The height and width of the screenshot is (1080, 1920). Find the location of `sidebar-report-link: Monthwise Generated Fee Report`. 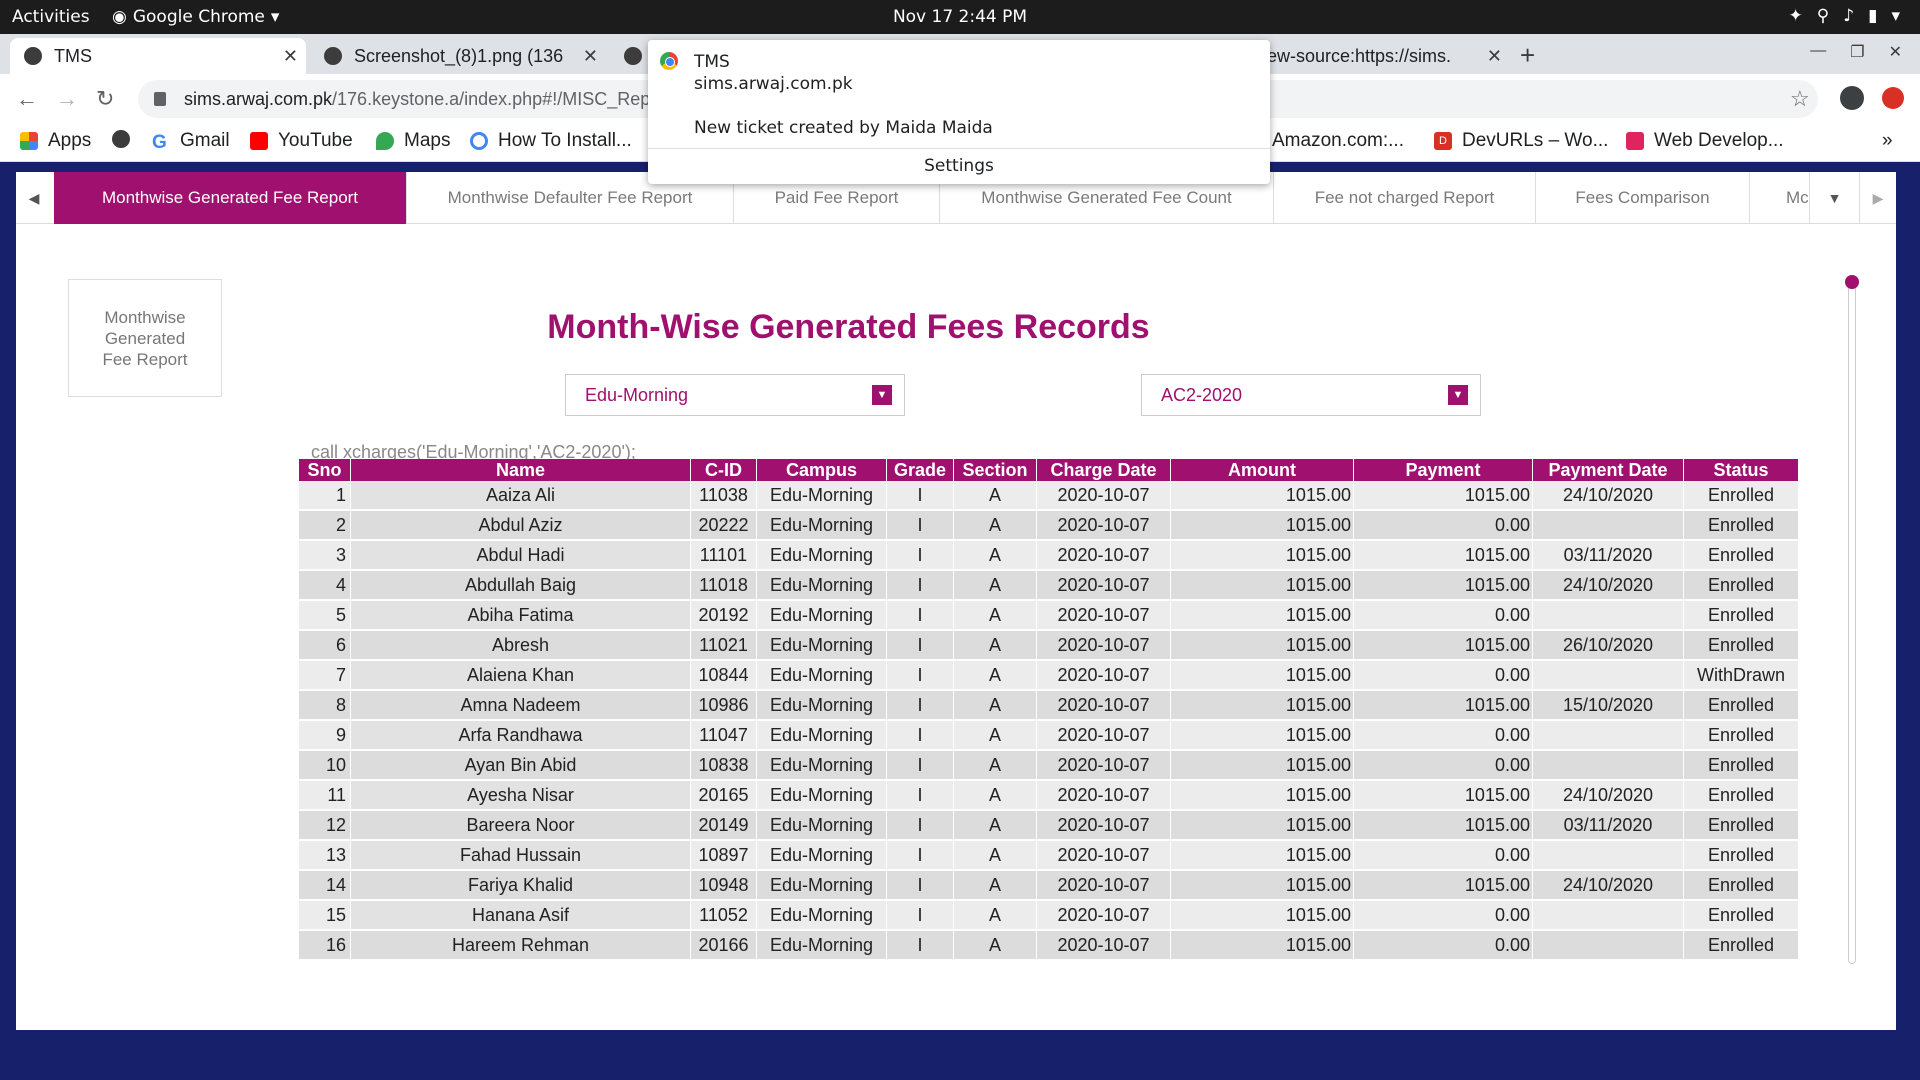

sidebar-report-link: Monthwise Generated Fee Report is located at coordinates (145, 338).